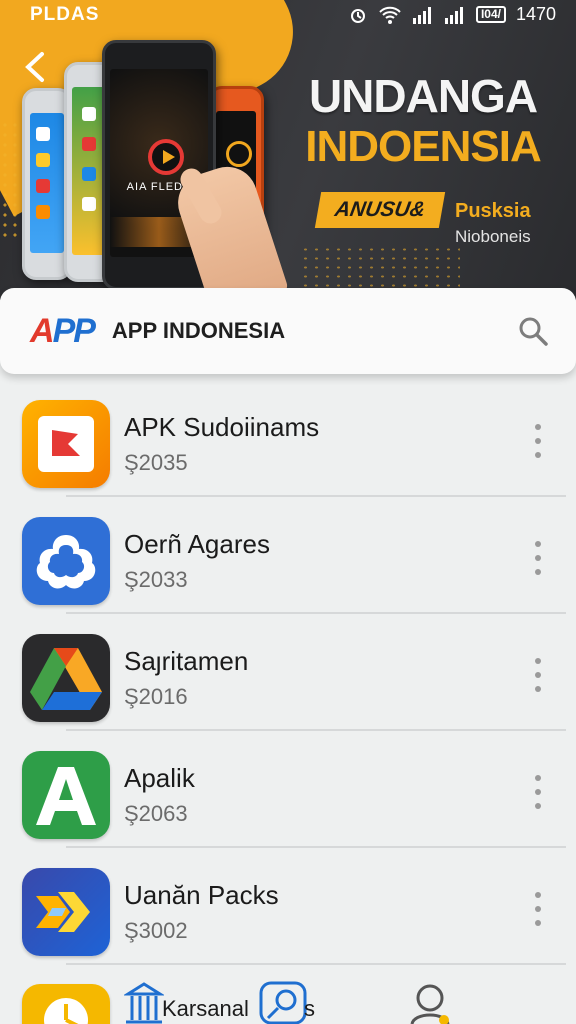 The height and width of the screenshot is (1024, 576). I want to click on app-name: Saȷritamen, so click(186, 661).